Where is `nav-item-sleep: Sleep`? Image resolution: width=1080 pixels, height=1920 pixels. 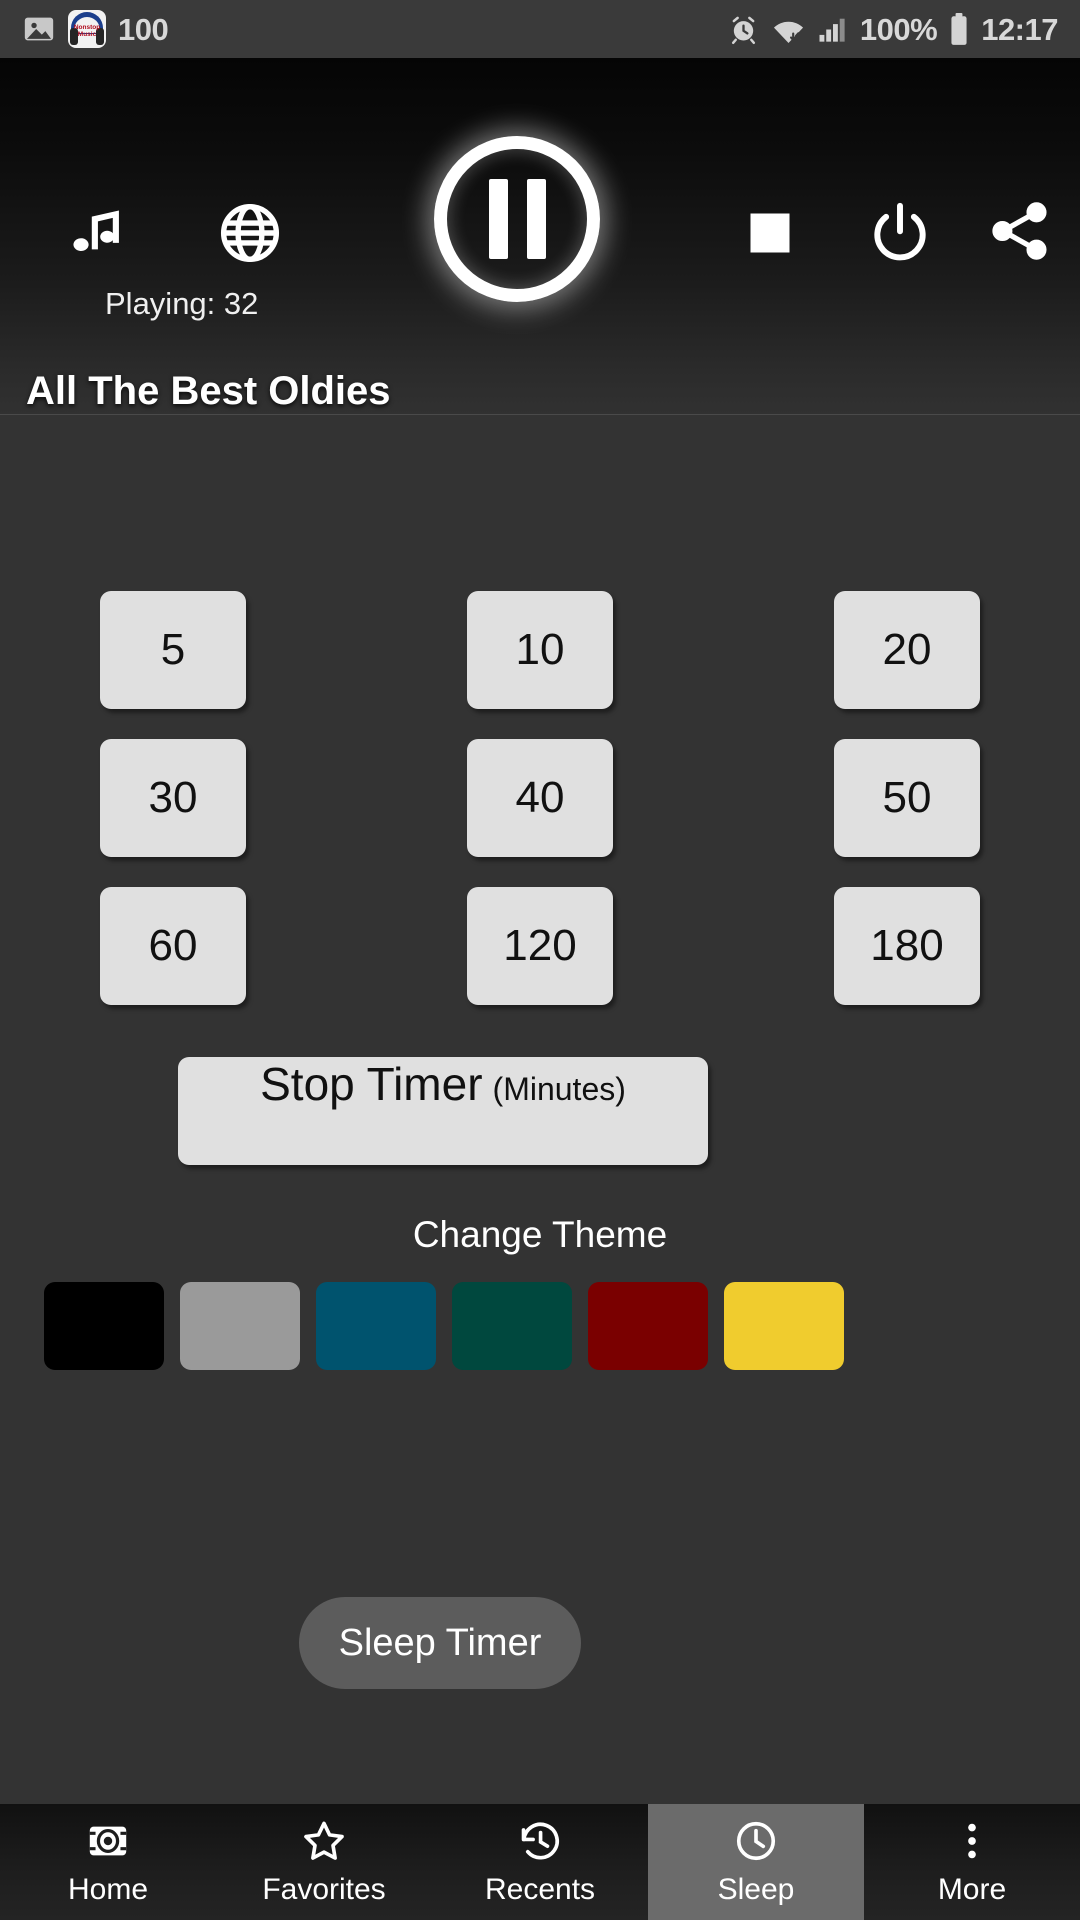 nav-item-sleep: Sleep is located at coordinates (756, 1862).